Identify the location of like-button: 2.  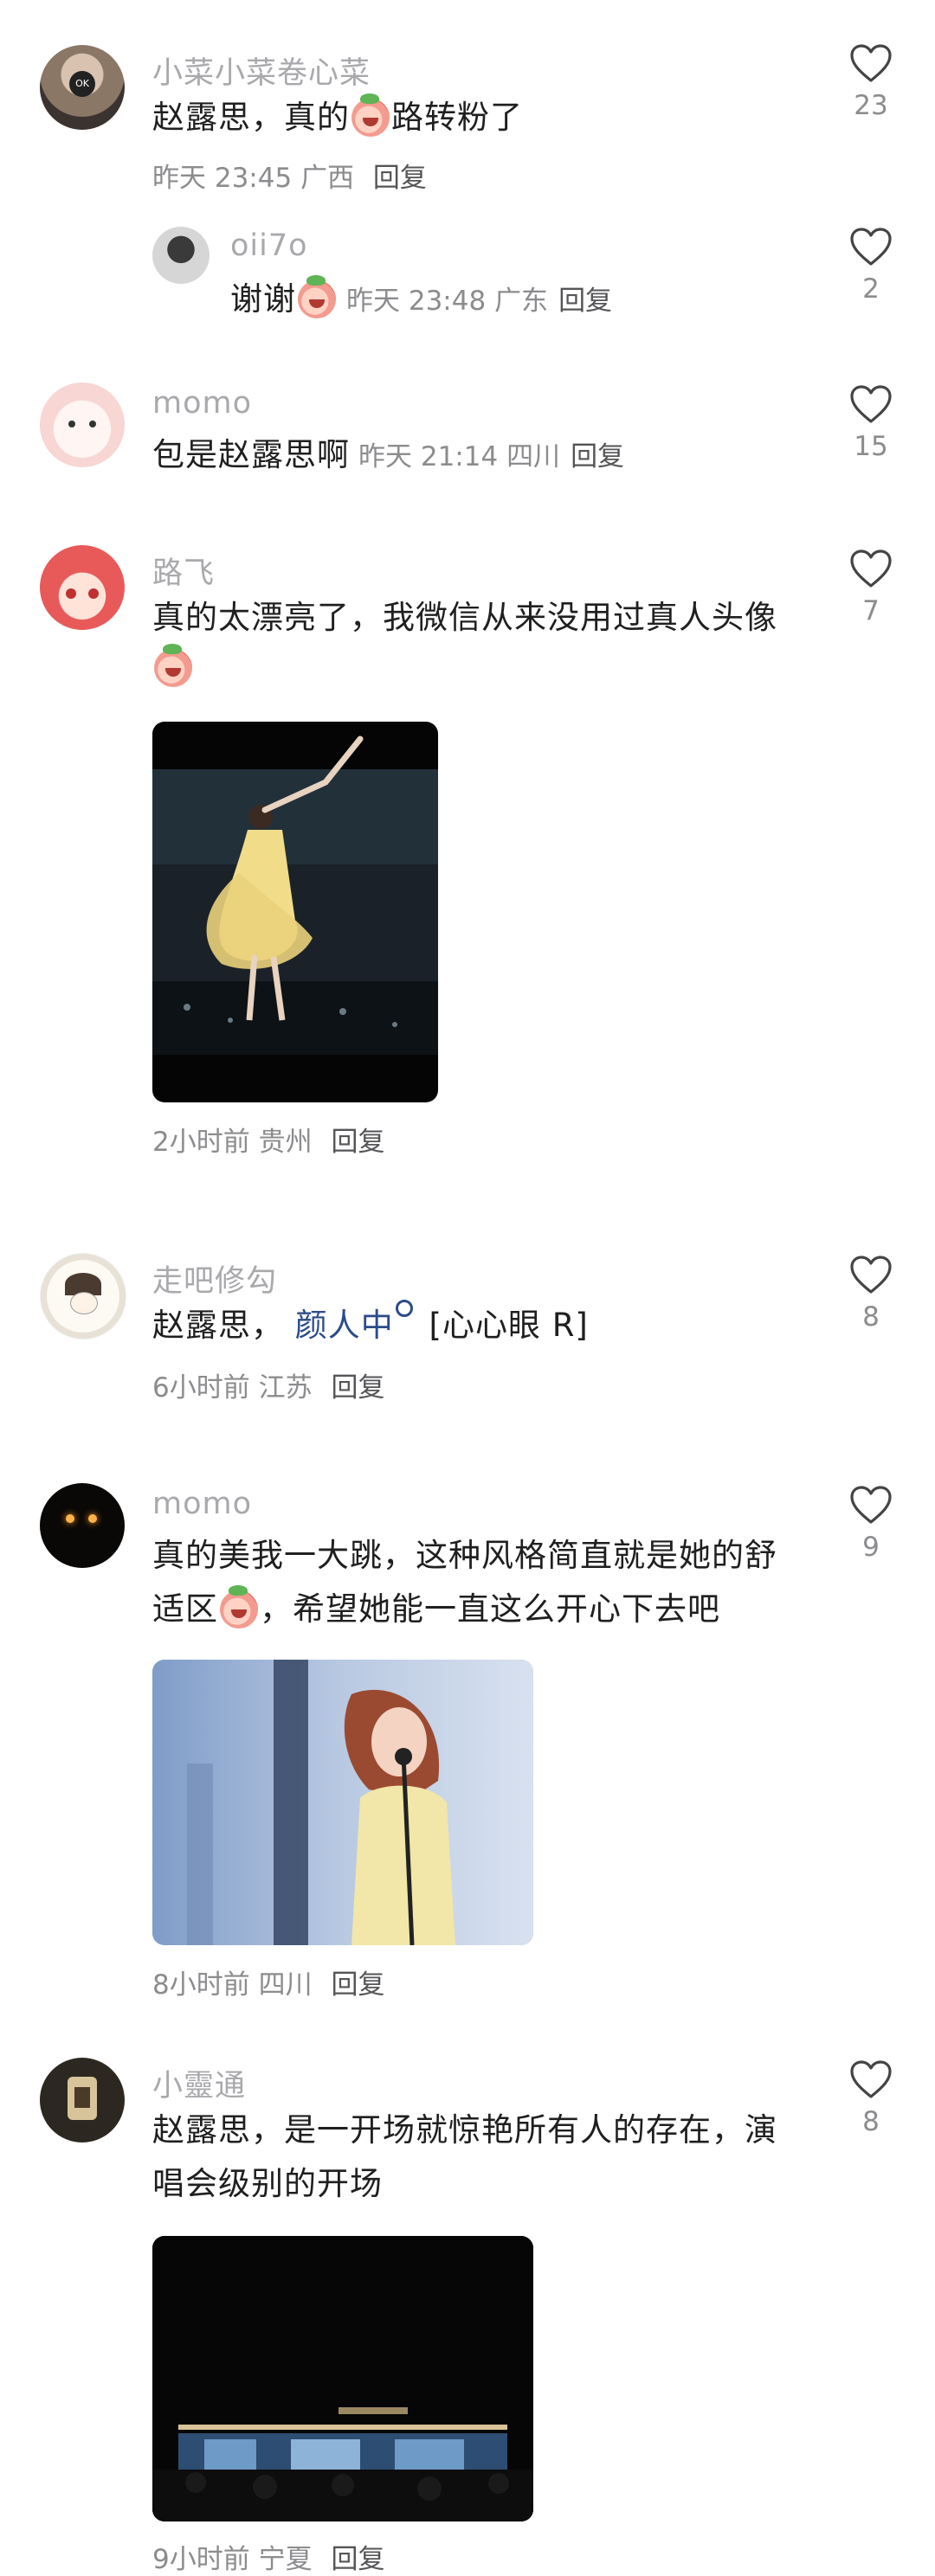
(871, 266).